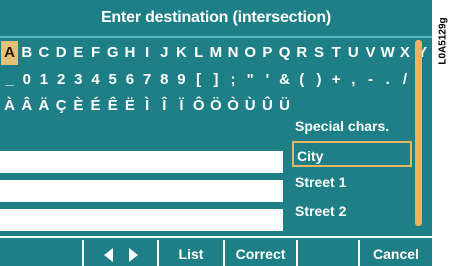 This screenshot has height=266, width=452. Describe the element at coordinates (370, 80) in the screenshot. I see `key: -` at that location.